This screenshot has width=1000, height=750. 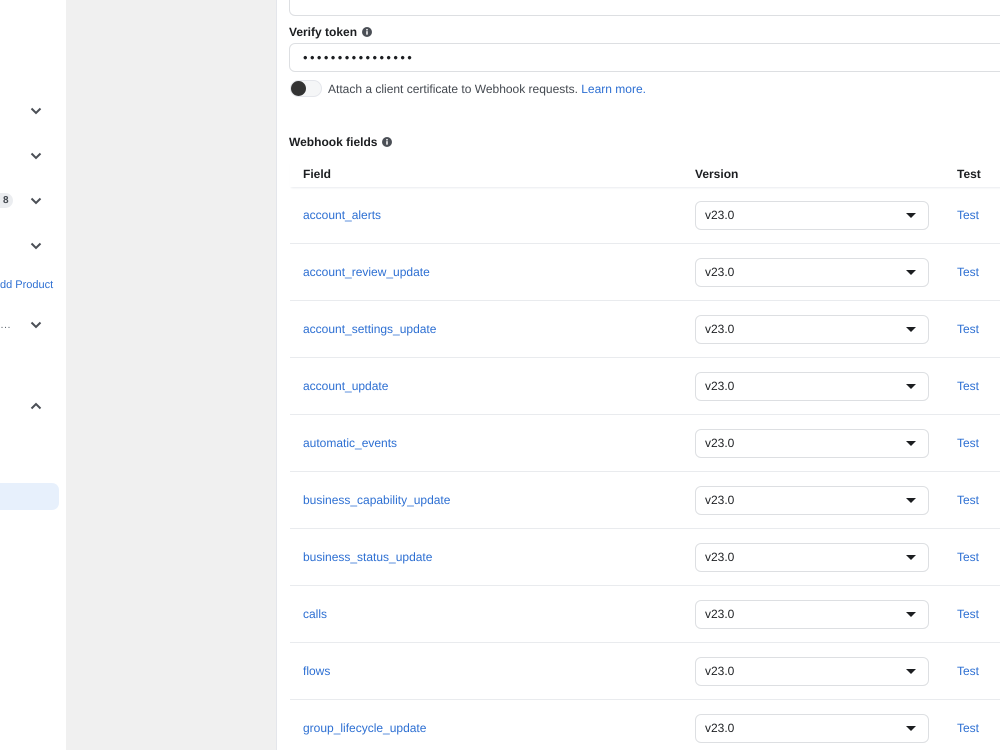 What do you see at coordinates (323, 31) in the screenshot?
I see `field-label: Verify token` at bounding box center [323, 31].